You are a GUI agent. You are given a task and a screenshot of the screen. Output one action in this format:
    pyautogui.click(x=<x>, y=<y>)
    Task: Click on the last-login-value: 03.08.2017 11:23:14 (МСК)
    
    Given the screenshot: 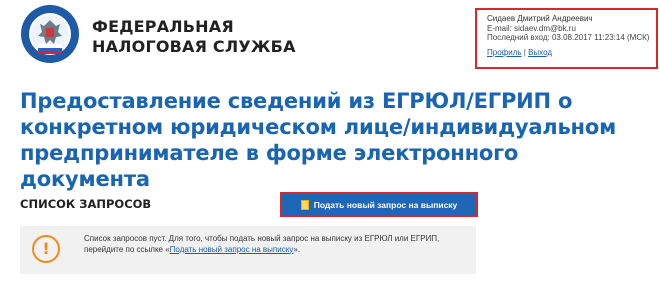 What is the action you would take?
    pyautogui.click(x=600, y=37)
    